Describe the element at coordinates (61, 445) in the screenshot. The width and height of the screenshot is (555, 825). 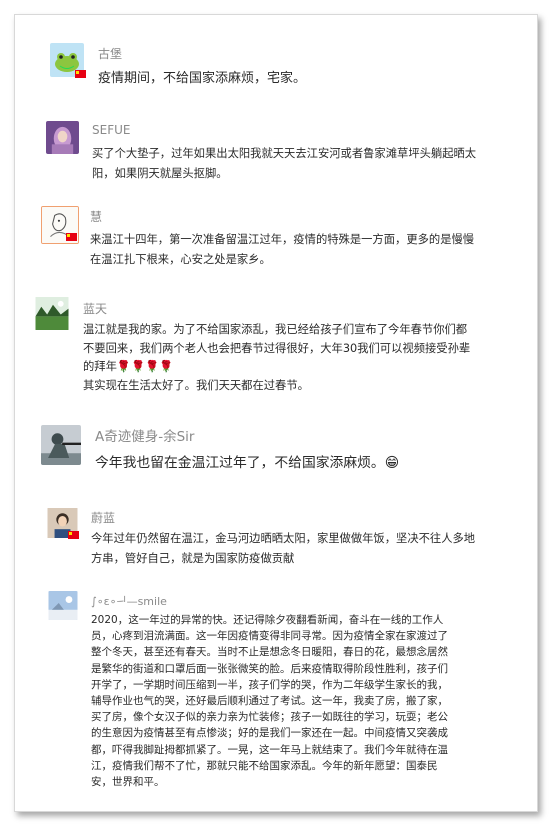
I see `soldier-avatar-icon` at that location.